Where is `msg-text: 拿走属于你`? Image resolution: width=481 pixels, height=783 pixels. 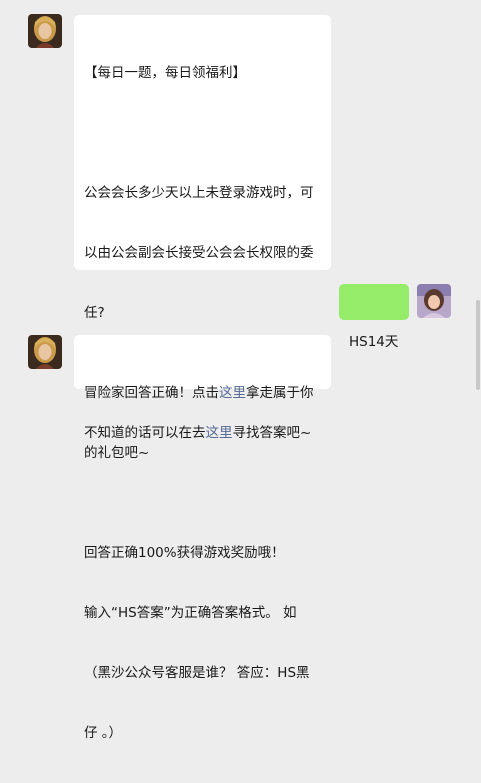
msg-text: 拿走属于你 is located at coordinates (280, 393).